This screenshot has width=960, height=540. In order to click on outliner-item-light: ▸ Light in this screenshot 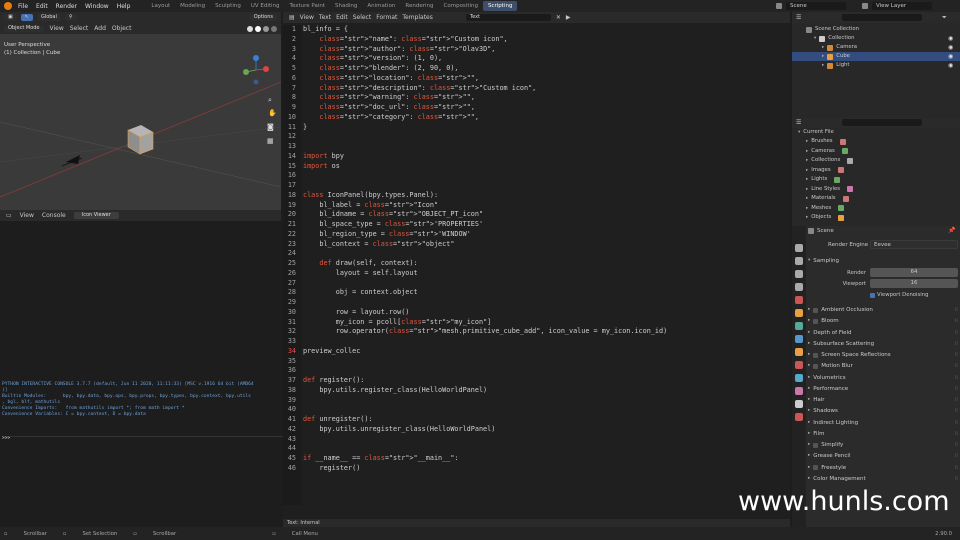, I will do `click(891, 65)`.